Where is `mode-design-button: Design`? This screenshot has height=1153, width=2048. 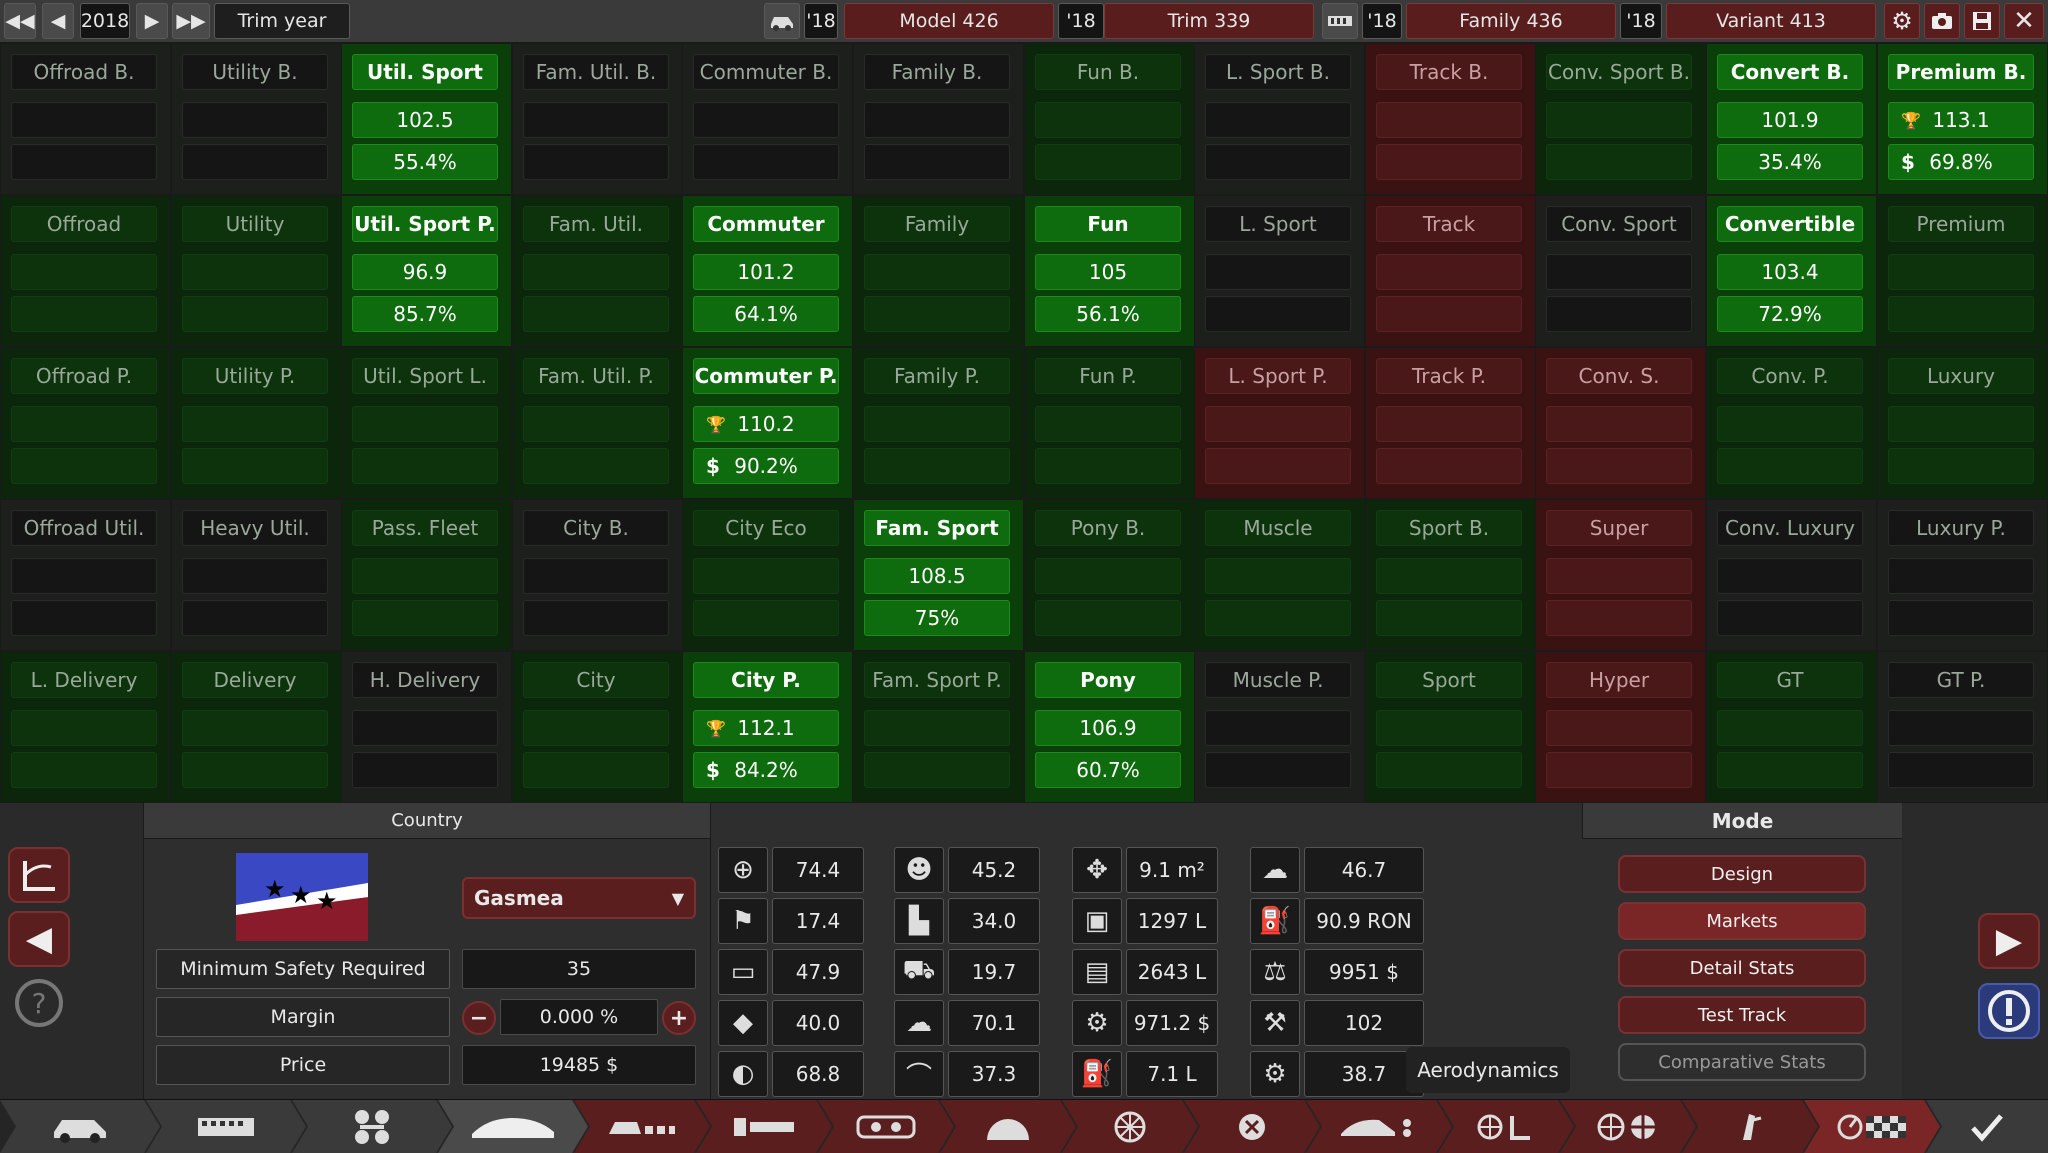 mode-design-button: Design is located at coordinates (1742, 874).